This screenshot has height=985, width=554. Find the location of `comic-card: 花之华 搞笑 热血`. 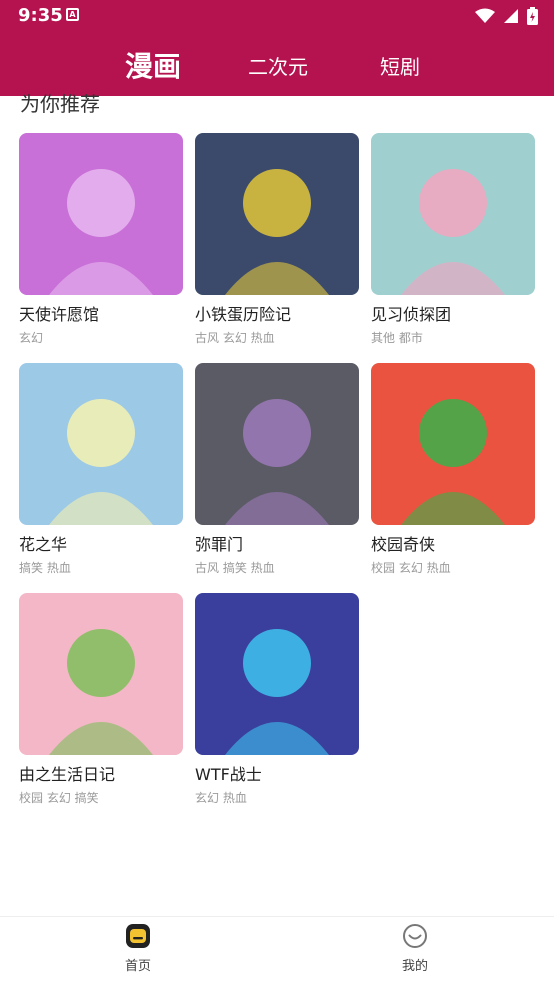

comic-card: 花之华 搞笑 热血 is located at coordinates (101, 469).